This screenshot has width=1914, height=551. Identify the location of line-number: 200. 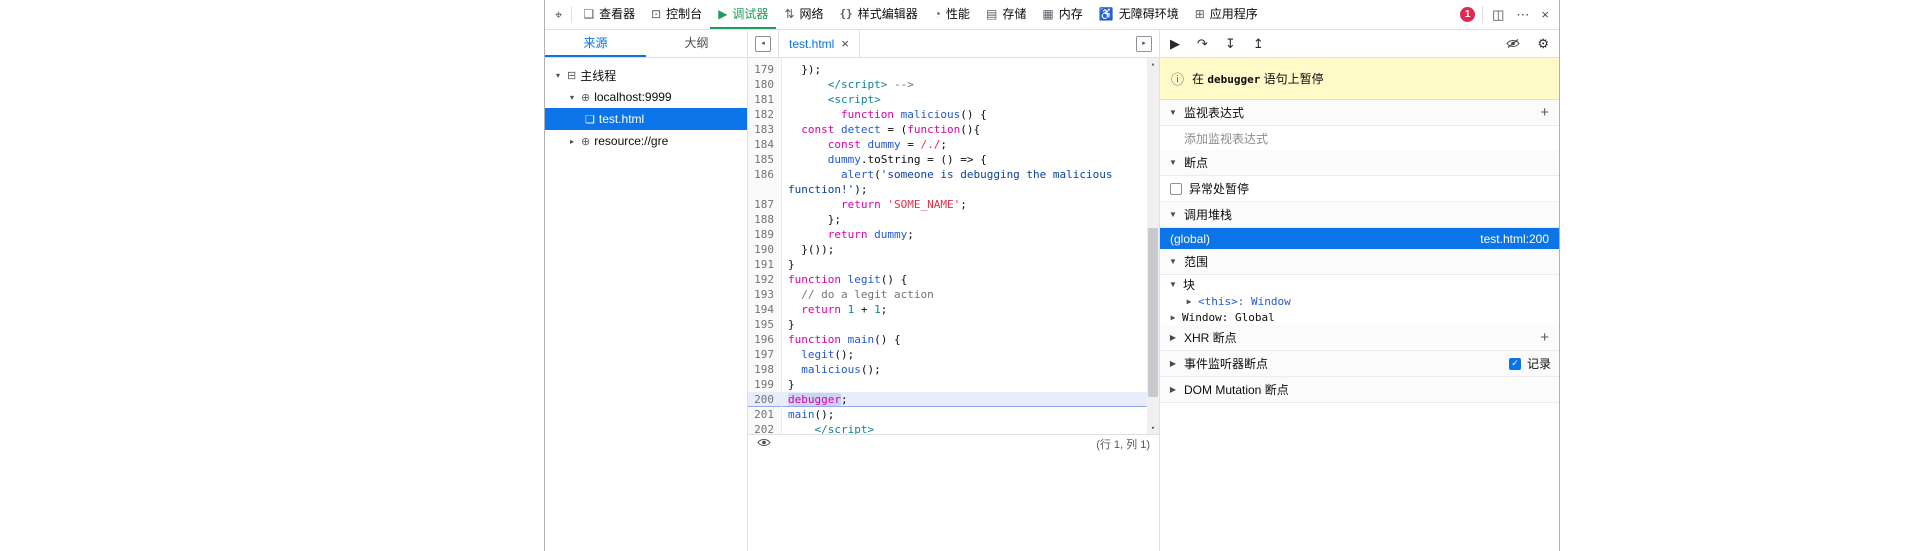
(764, 399).